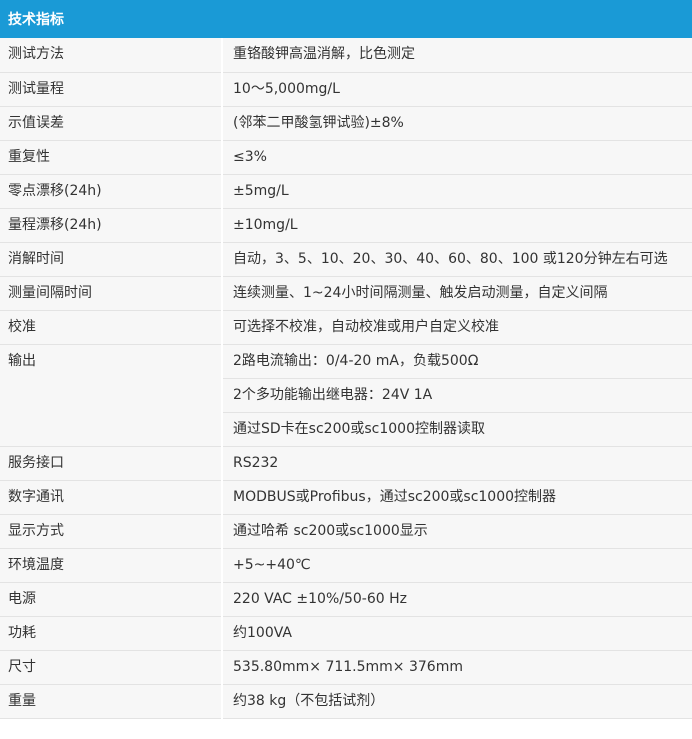  I want to click on spec-value: ≤3%, so click(457, 157).